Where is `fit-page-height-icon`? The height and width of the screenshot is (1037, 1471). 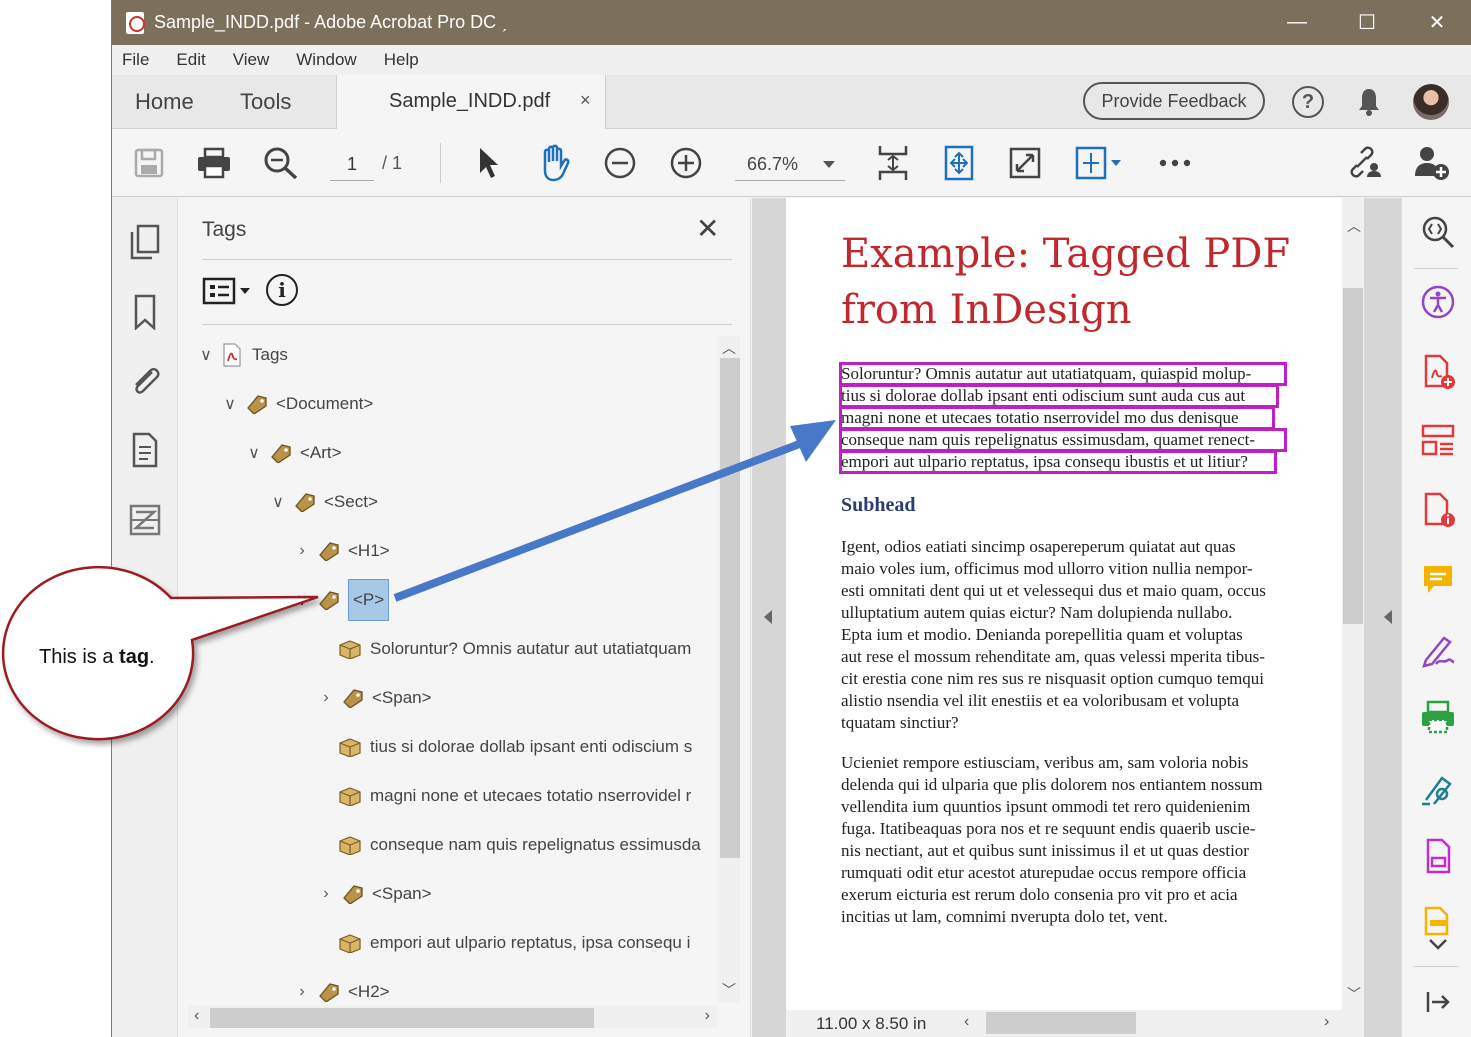
fit-page-height-icon is located at coordinates (893, 163).